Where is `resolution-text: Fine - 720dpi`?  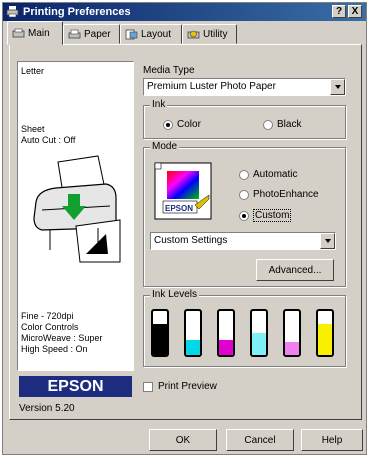 resolution-text: Fine - 720dpi is located at coordinates (47, 316).